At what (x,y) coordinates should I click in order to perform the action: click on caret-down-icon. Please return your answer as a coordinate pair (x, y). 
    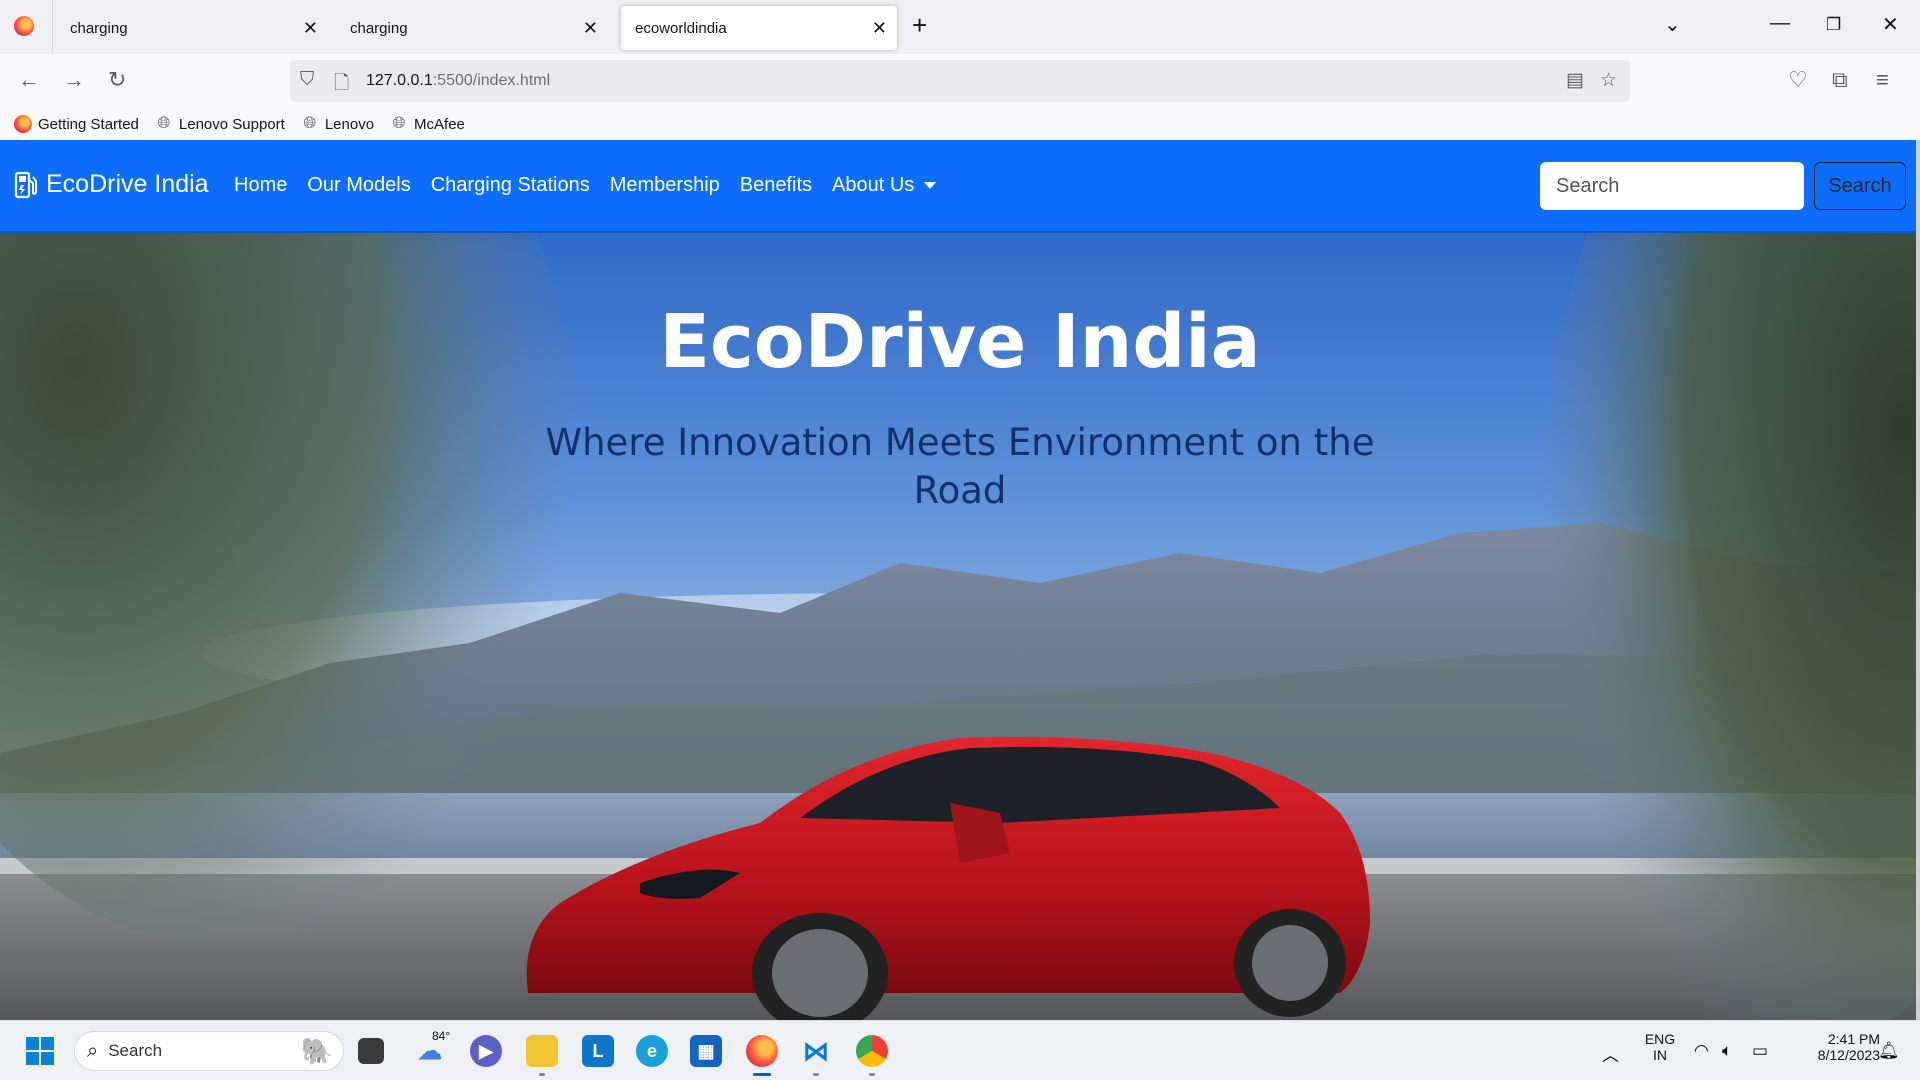
    Looking at the image, I should click on (930, 185).